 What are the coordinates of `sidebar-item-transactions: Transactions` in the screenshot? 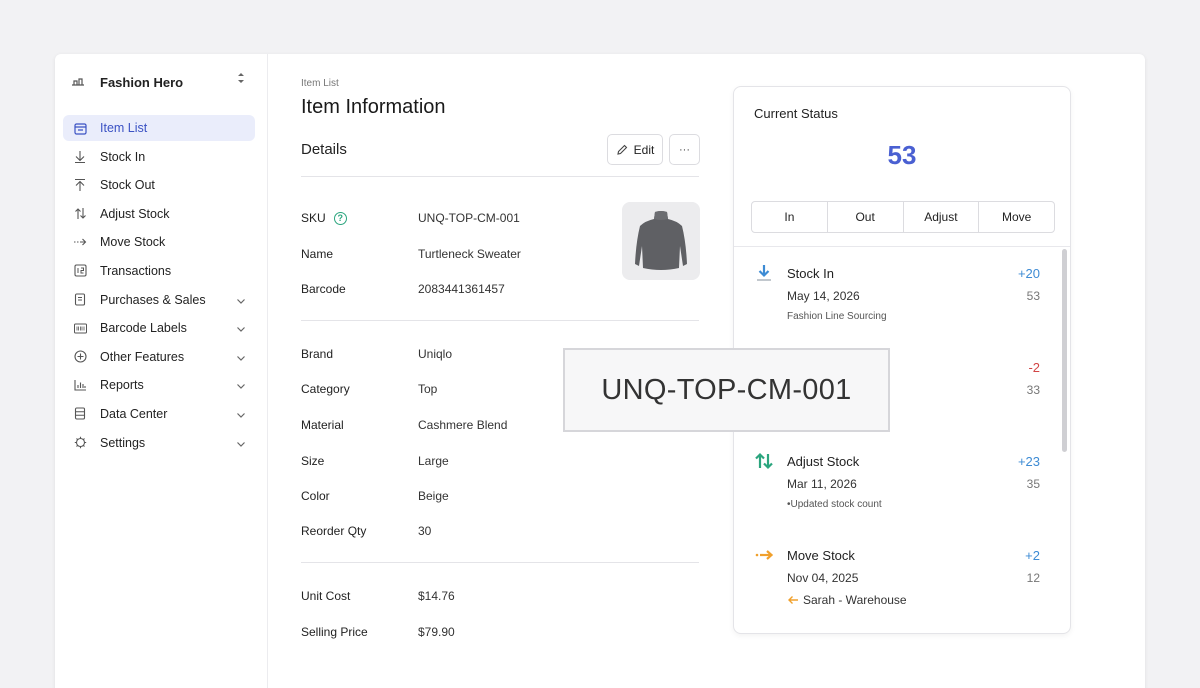 It's located at (159, 271).